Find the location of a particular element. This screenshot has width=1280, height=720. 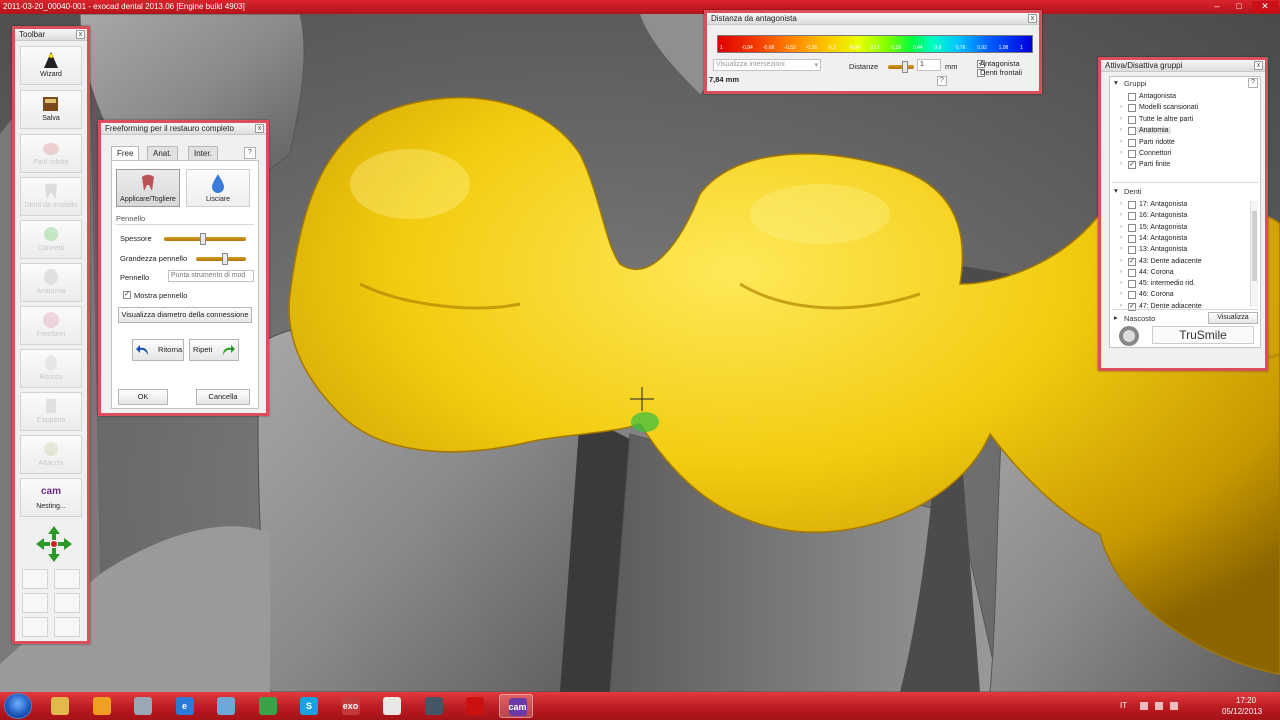

start-button is located at coordinates (18, 706).